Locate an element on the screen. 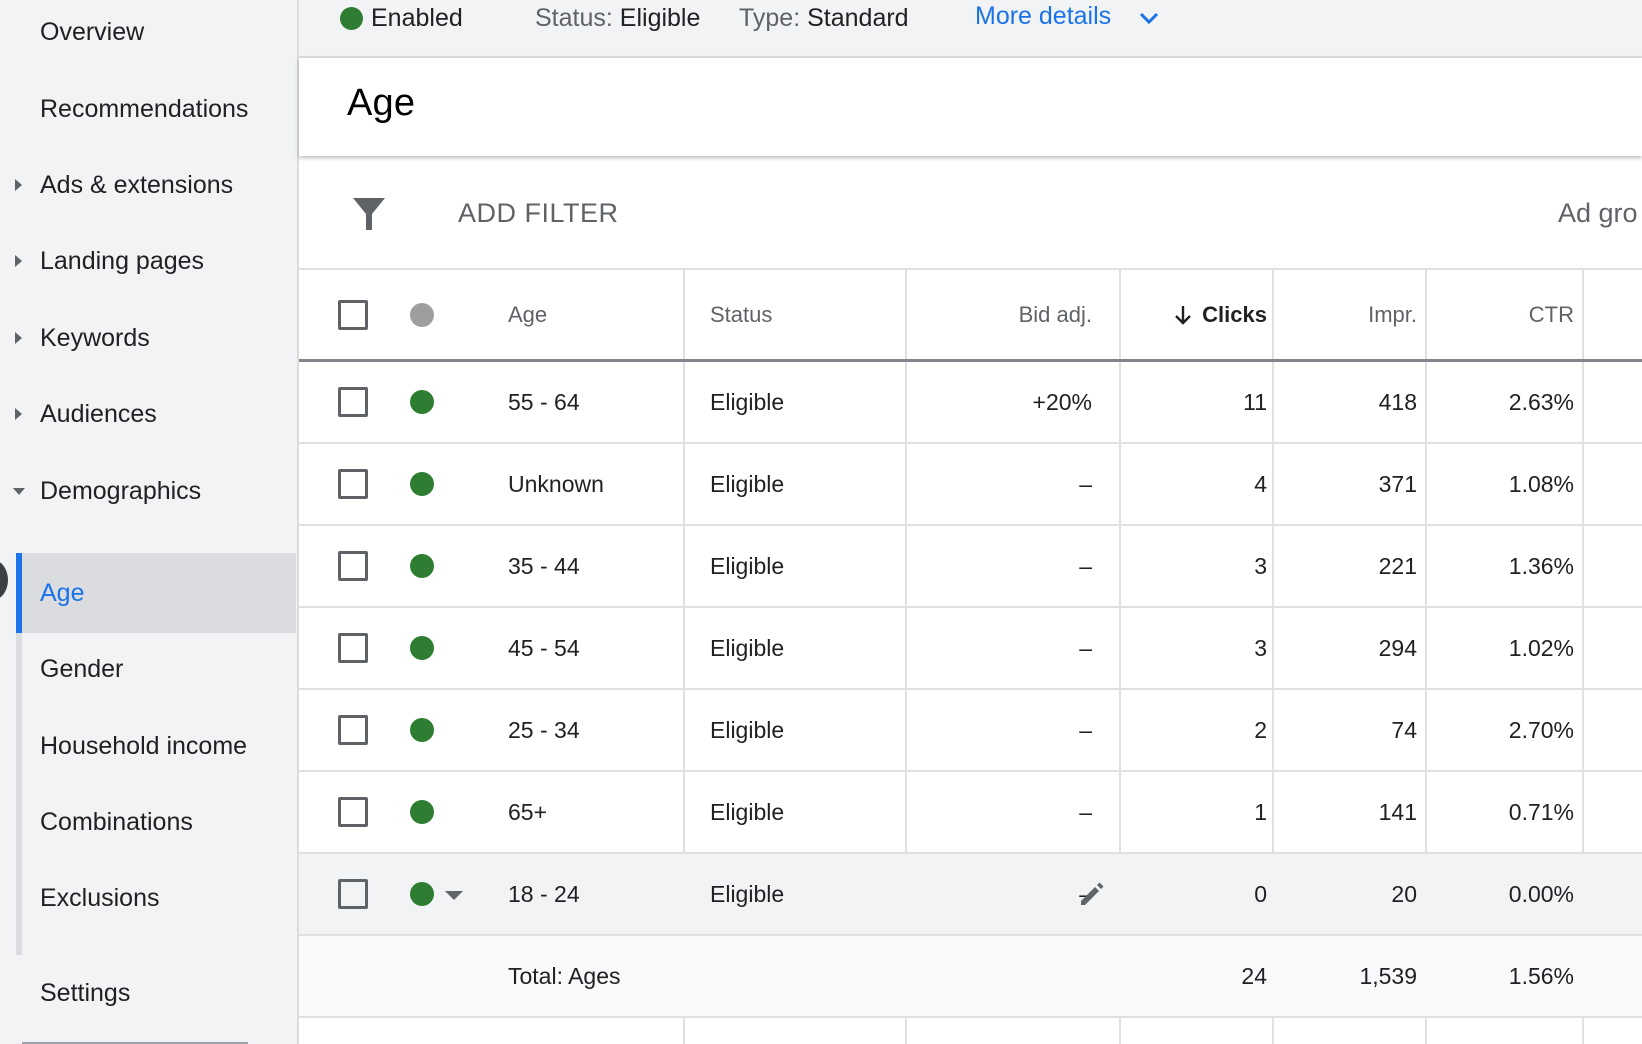  cell-ctr: 1.02% is located at coordinates (1541, 647).